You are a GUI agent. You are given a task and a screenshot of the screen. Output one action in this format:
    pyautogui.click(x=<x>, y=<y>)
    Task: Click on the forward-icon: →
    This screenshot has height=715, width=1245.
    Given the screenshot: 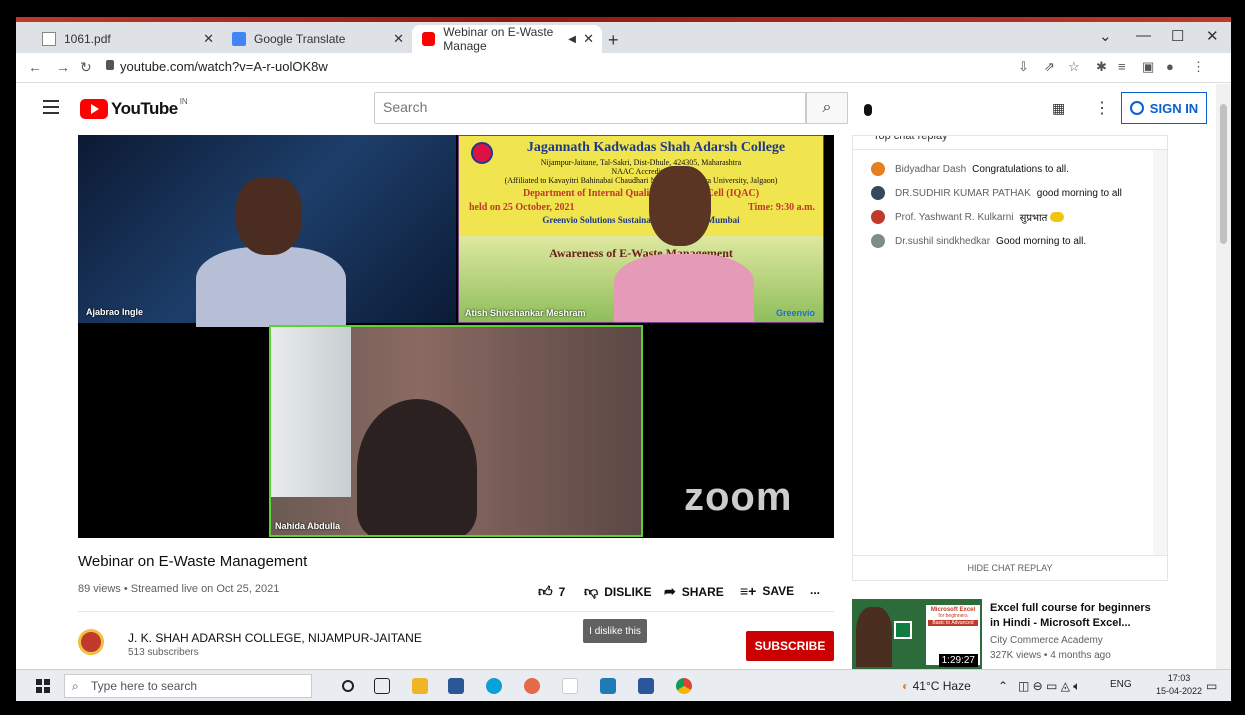 What is the action you would take?
    pyautogui.click(x=63, y=67)
    